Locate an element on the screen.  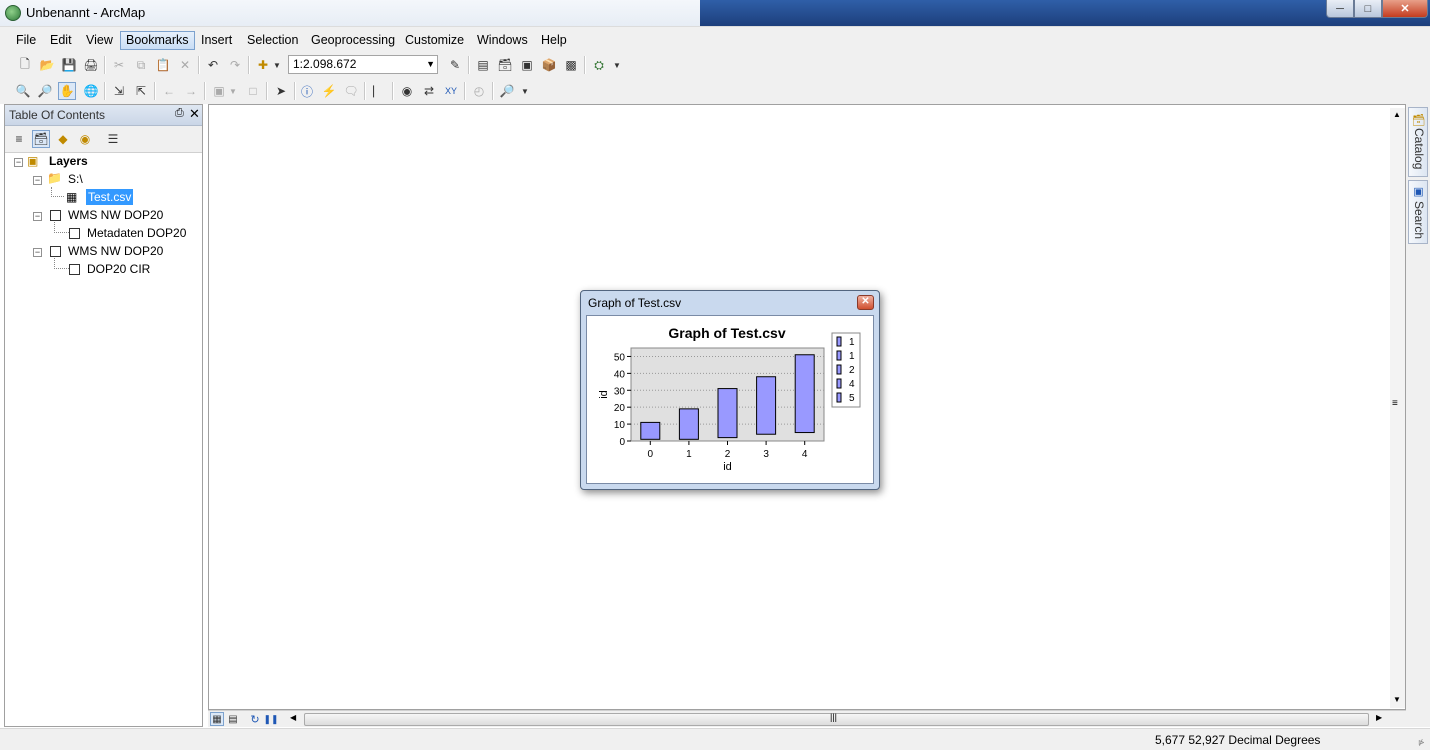
time-slider-icon: ◴ is located at coordinates (479, 91).